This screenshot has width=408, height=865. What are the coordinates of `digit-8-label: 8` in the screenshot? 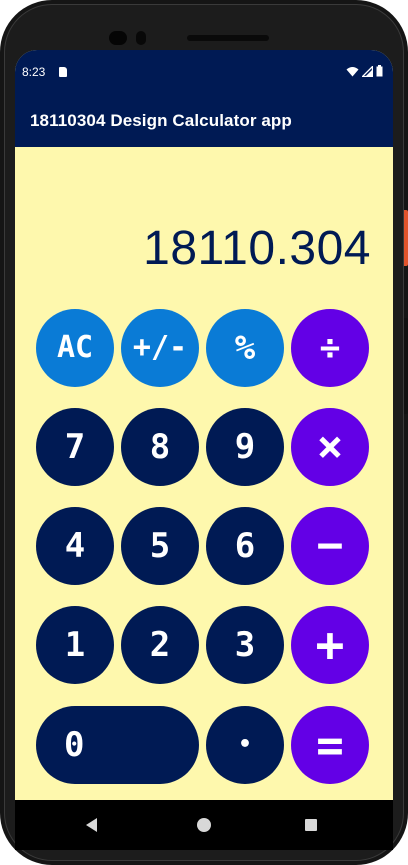 It's located at (160, 447).